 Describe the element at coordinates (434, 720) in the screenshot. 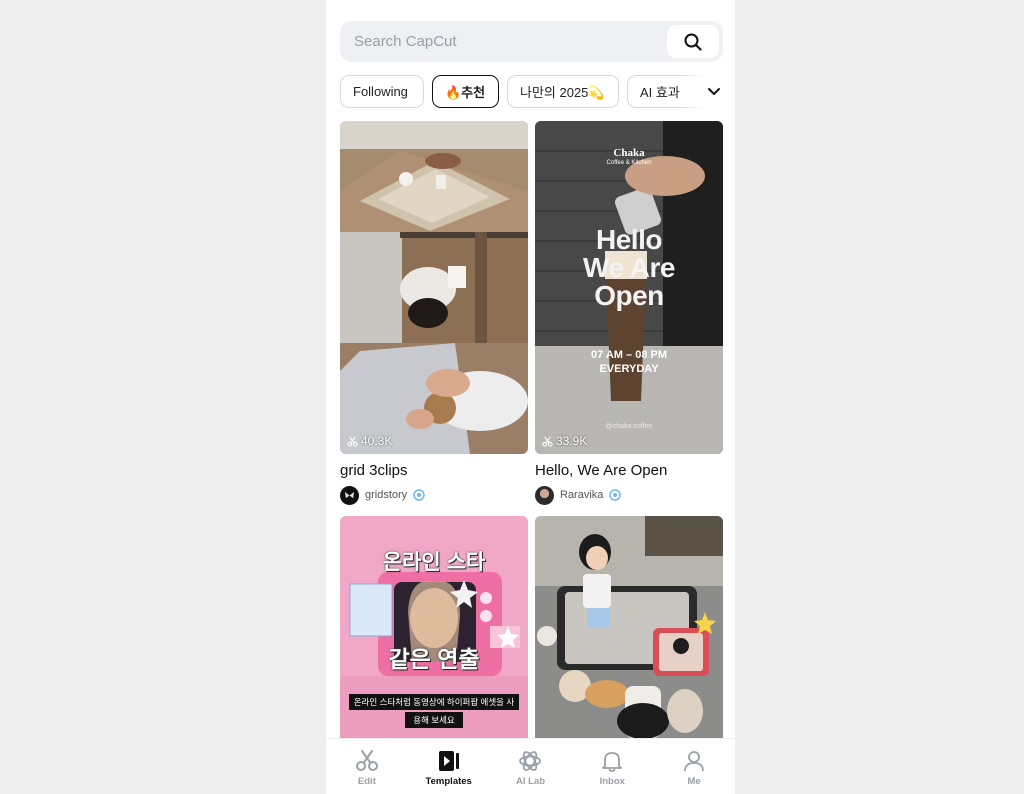

I see `overlay-caption-2: 용해 보세요` at that location.